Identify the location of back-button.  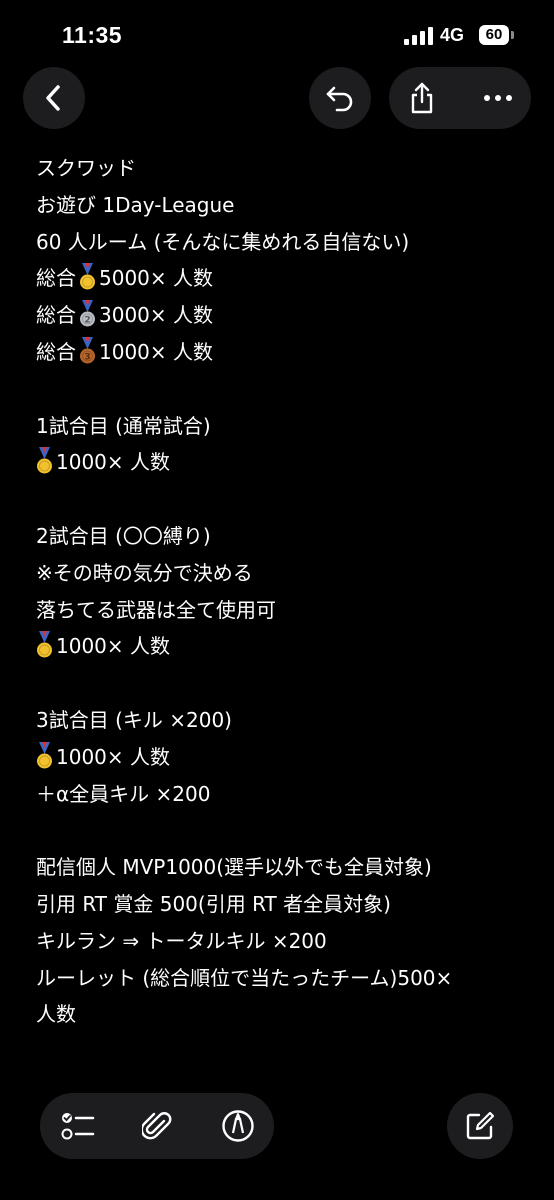
(54, 98).